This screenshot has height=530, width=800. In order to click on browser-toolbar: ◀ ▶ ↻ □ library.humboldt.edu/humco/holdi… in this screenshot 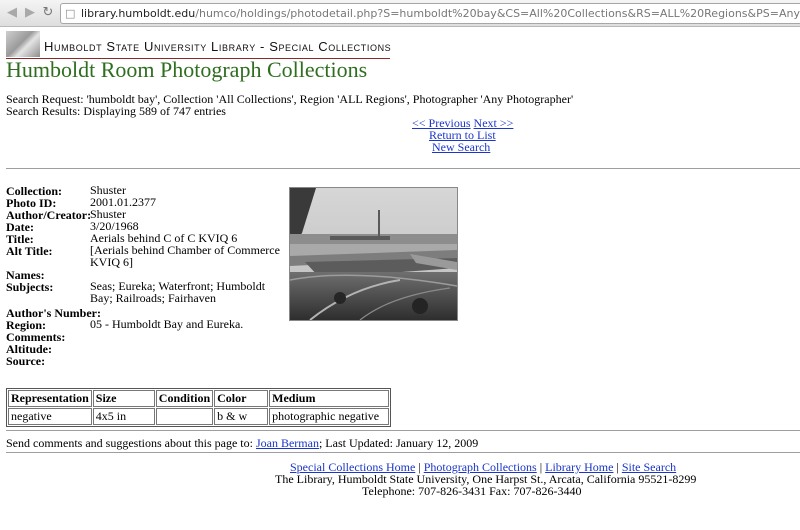, I will do `click(400, 13)`.